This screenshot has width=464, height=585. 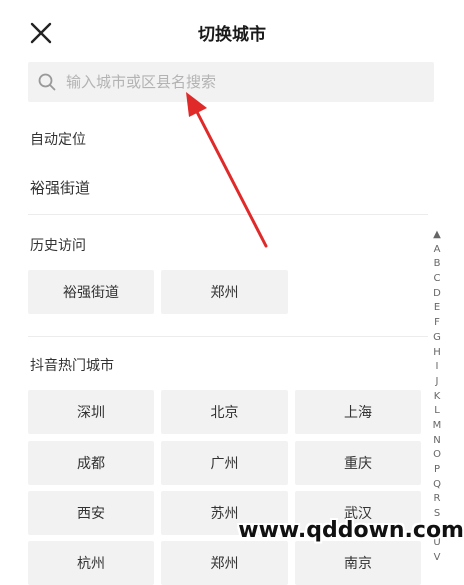 What do you see at coordinates (437, 353) in the screenshot?
I see `index-letter: H` at bounding box center [437, 353].